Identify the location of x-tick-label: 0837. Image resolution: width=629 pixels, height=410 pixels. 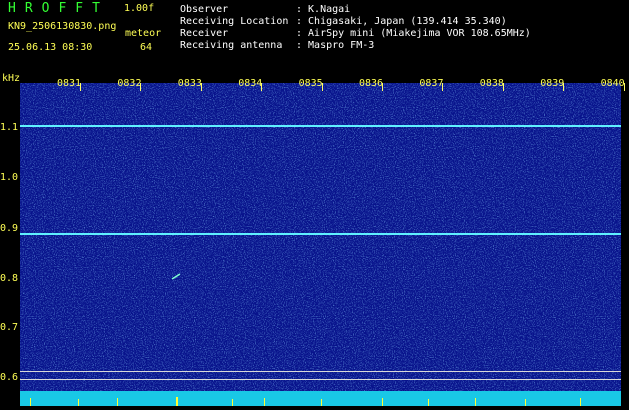
(431, 83).